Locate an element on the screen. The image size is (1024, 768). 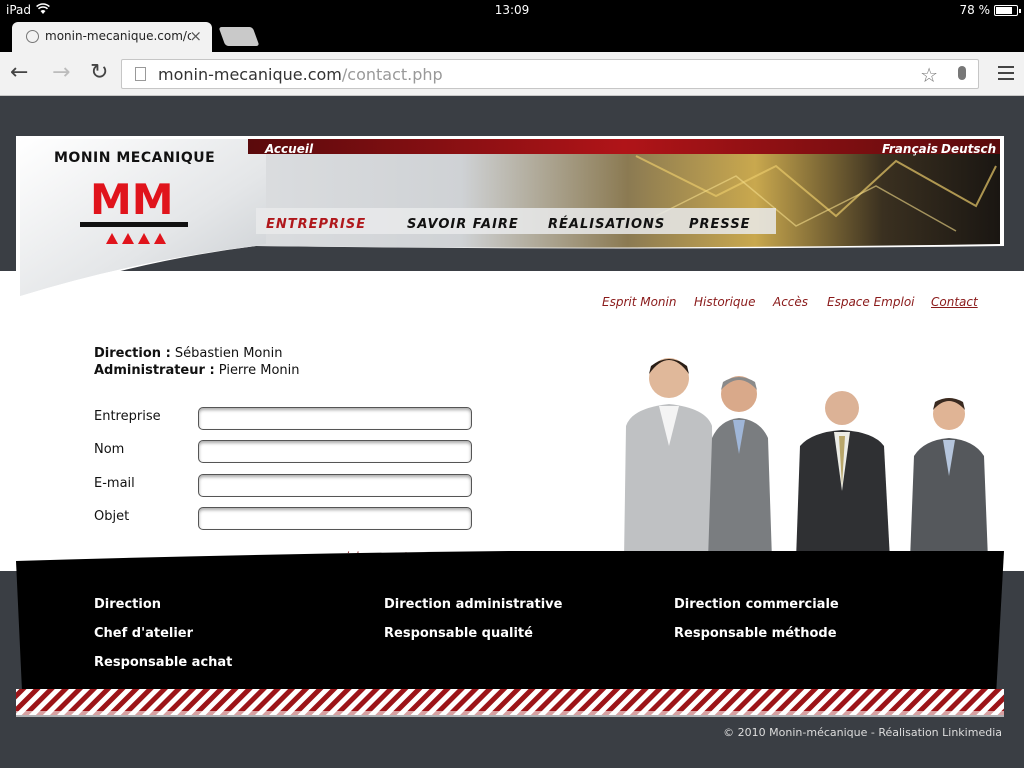
battery-percent: 78 % is located at coordinates (975, 10).